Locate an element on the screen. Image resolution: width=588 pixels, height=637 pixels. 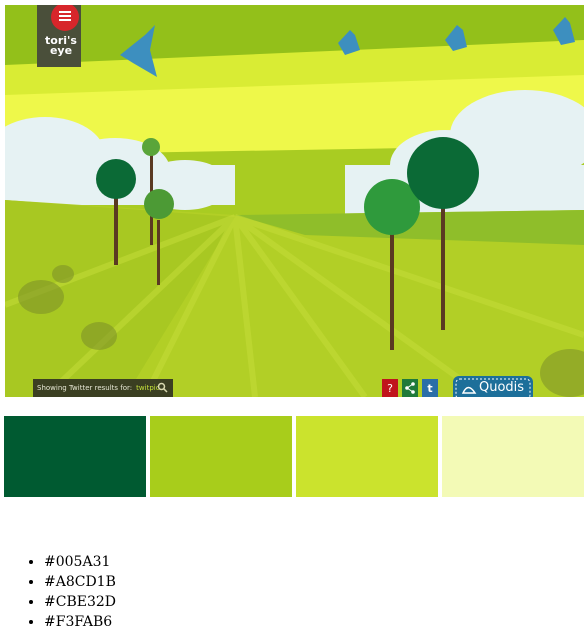
hex-list: #005A31 #A8CD1B #CBE32D #F3FAB6 is located at coordinates (70, 592).